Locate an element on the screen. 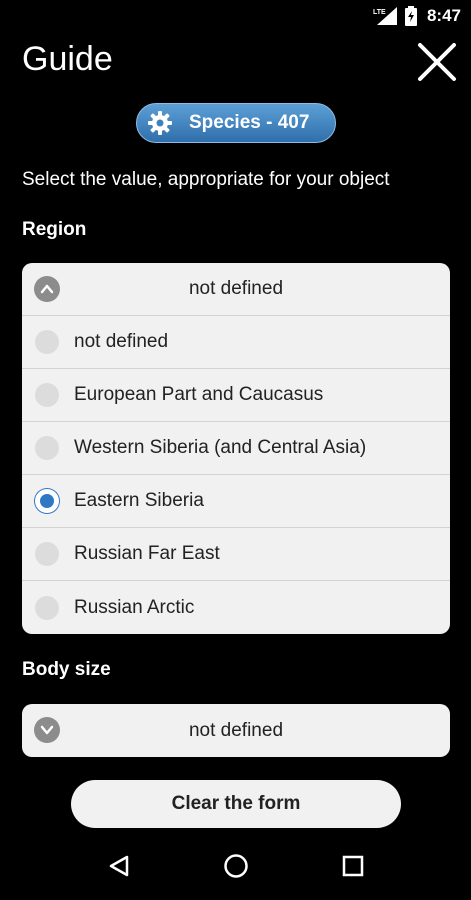 This screenshot has width=471, height=900. chevron-up-icon is located at coordinates (47, 289).